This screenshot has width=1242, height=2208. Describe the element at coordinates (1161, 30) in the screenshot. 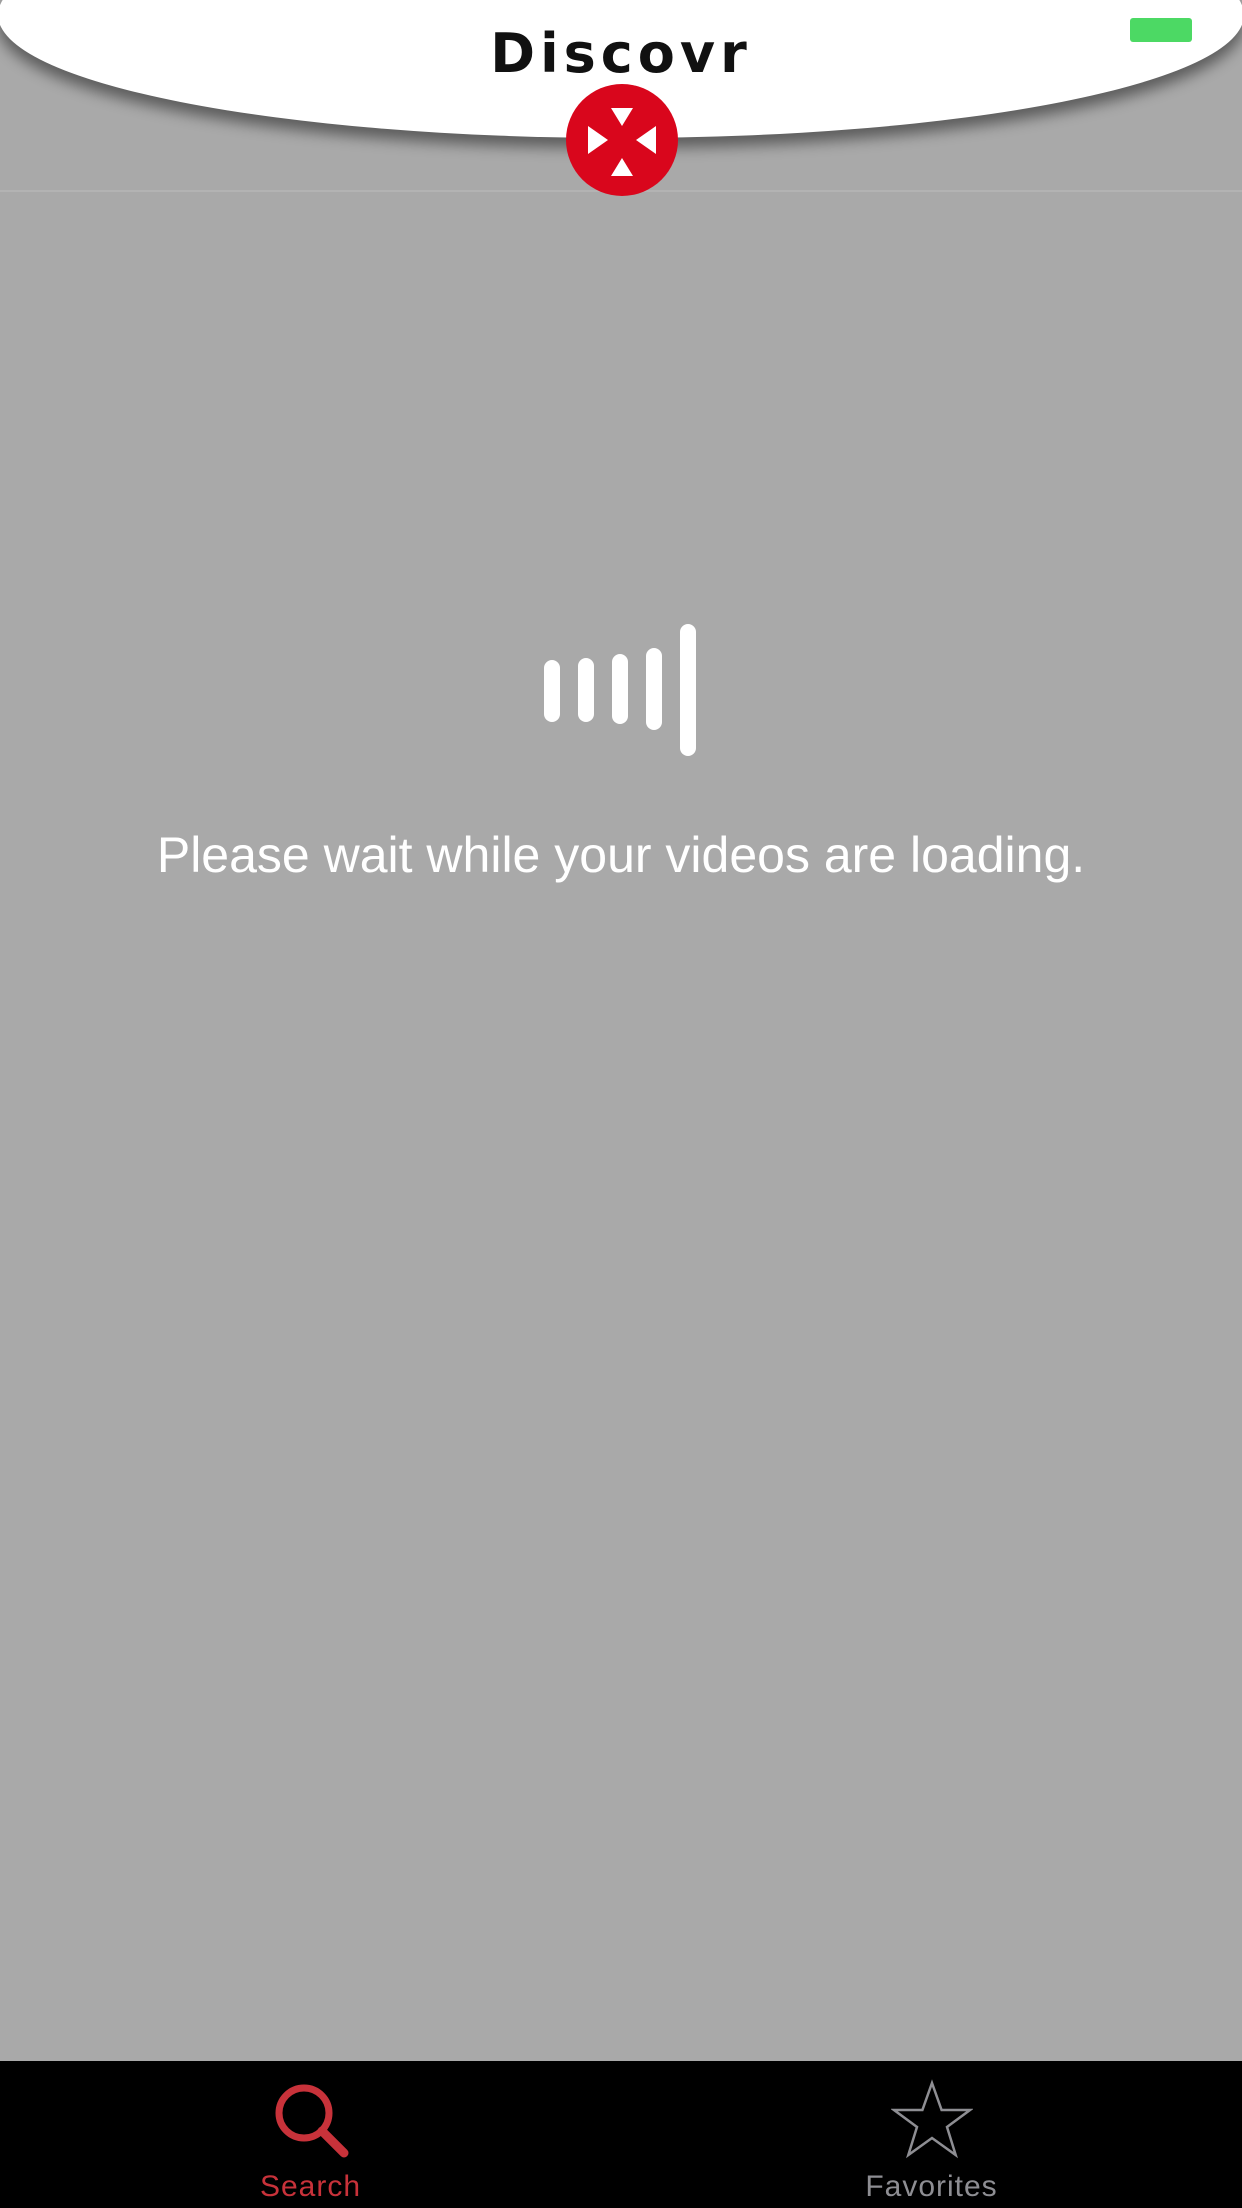

I see `battery-icon` at that location.